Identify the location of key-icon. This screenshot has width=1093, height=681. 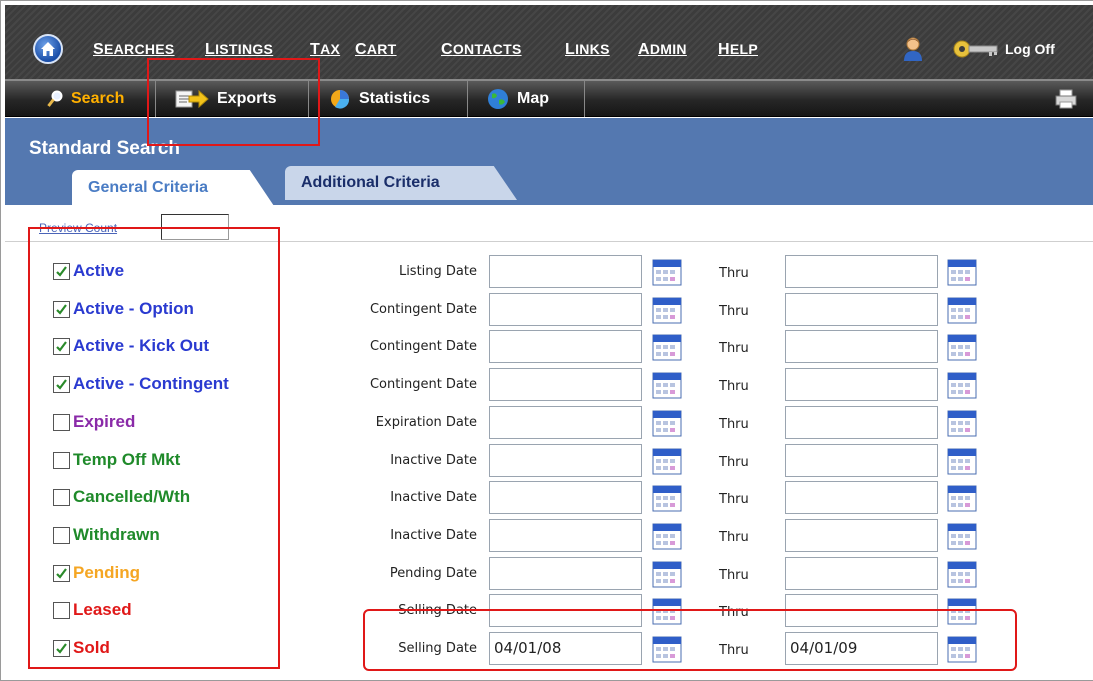
(976, 49).